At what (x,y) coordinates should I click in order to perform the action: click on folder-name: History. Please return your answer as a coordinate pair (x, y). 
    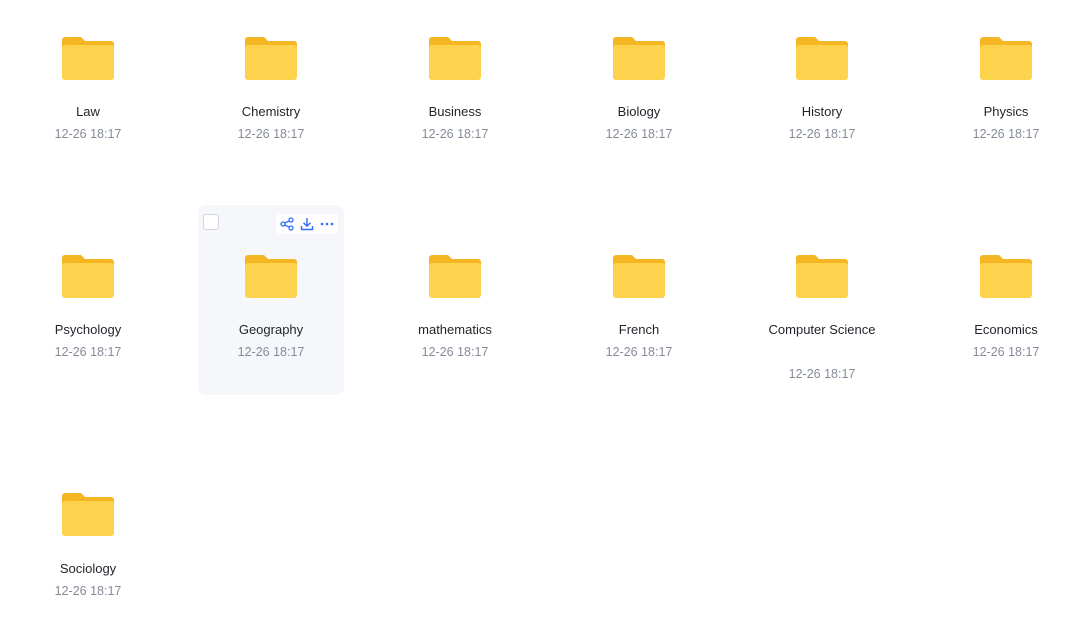
    Looking at the image, I should click on (822, 111).